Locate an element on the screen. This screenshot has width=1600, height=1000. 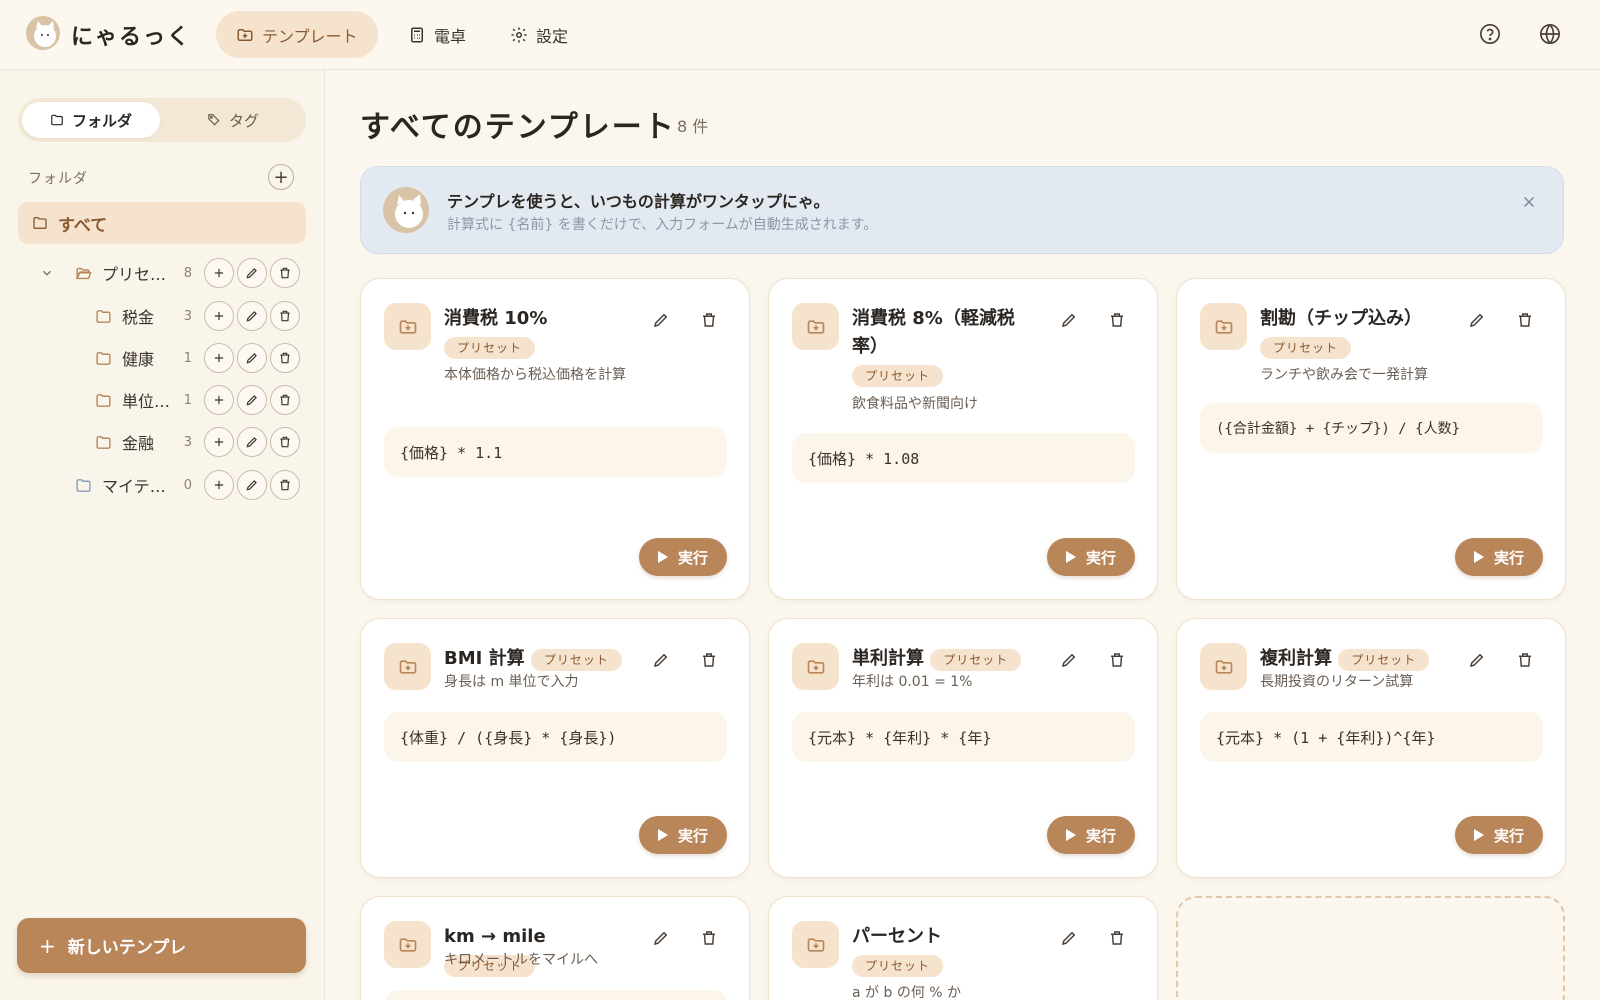
folder-row-unit: 単位変換 1 is located at coordinates (199, 400).